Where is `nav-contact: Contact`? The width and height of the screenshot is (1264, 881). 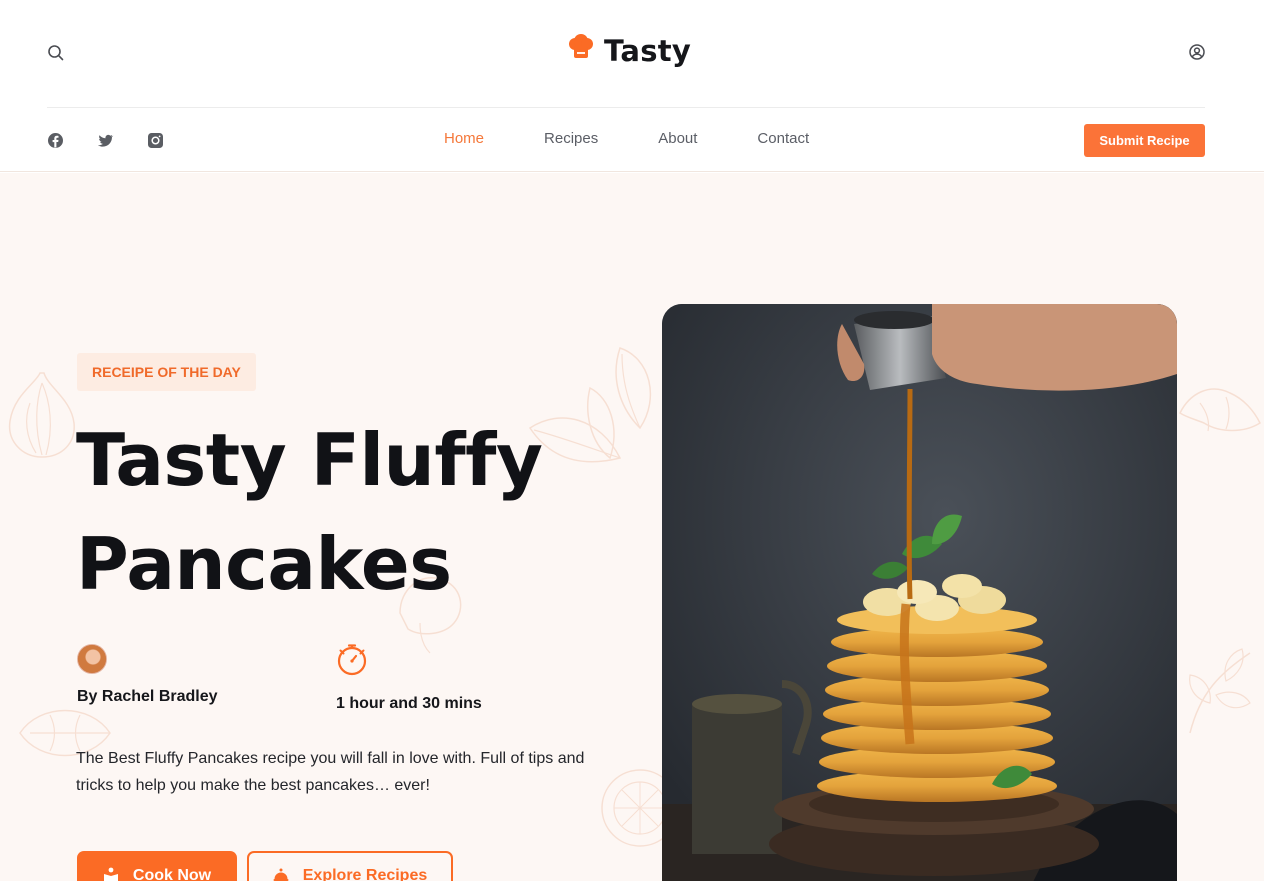
nav-contact: Contact is located at coordinates (783, 139).